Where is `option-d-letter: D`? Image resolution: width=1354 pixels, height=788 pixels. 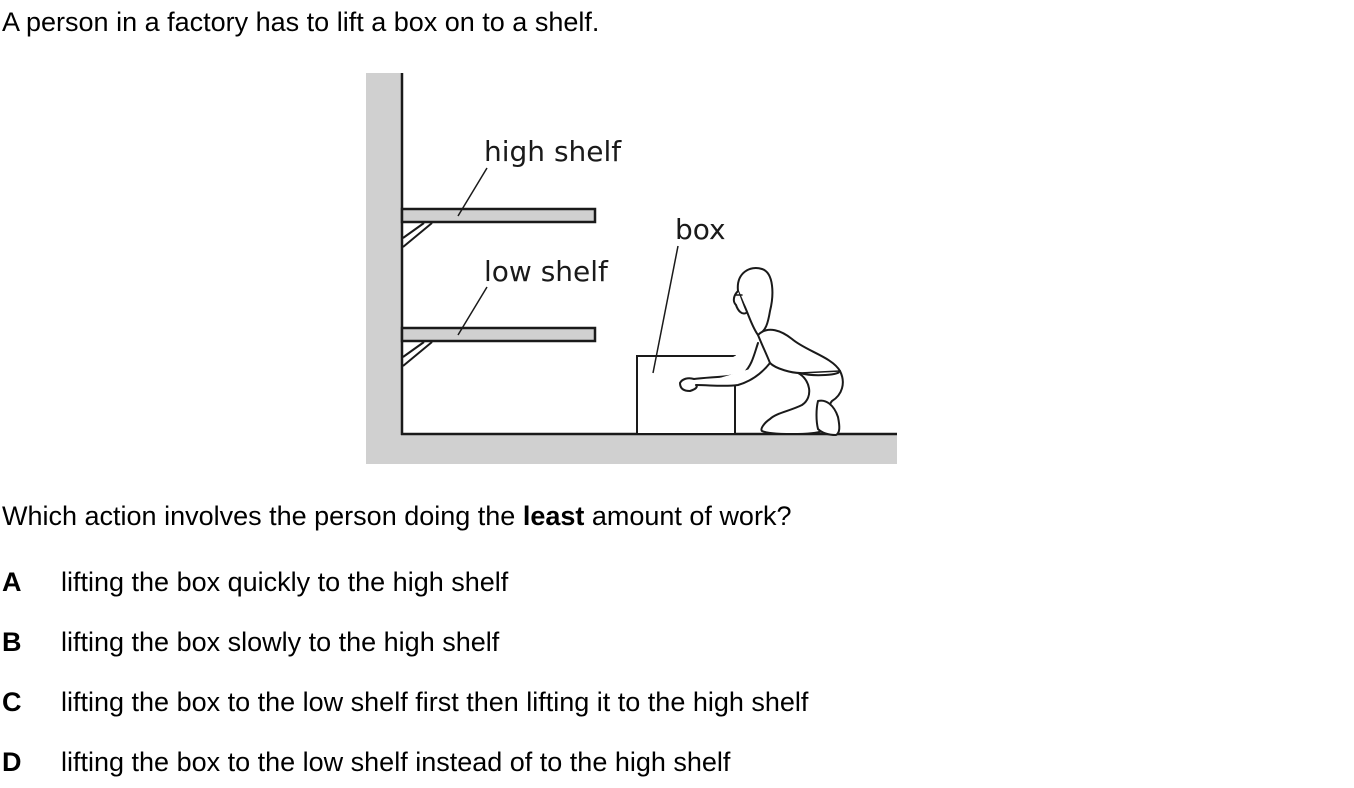 option-d-letter: D is located at coordinates (12, 762).